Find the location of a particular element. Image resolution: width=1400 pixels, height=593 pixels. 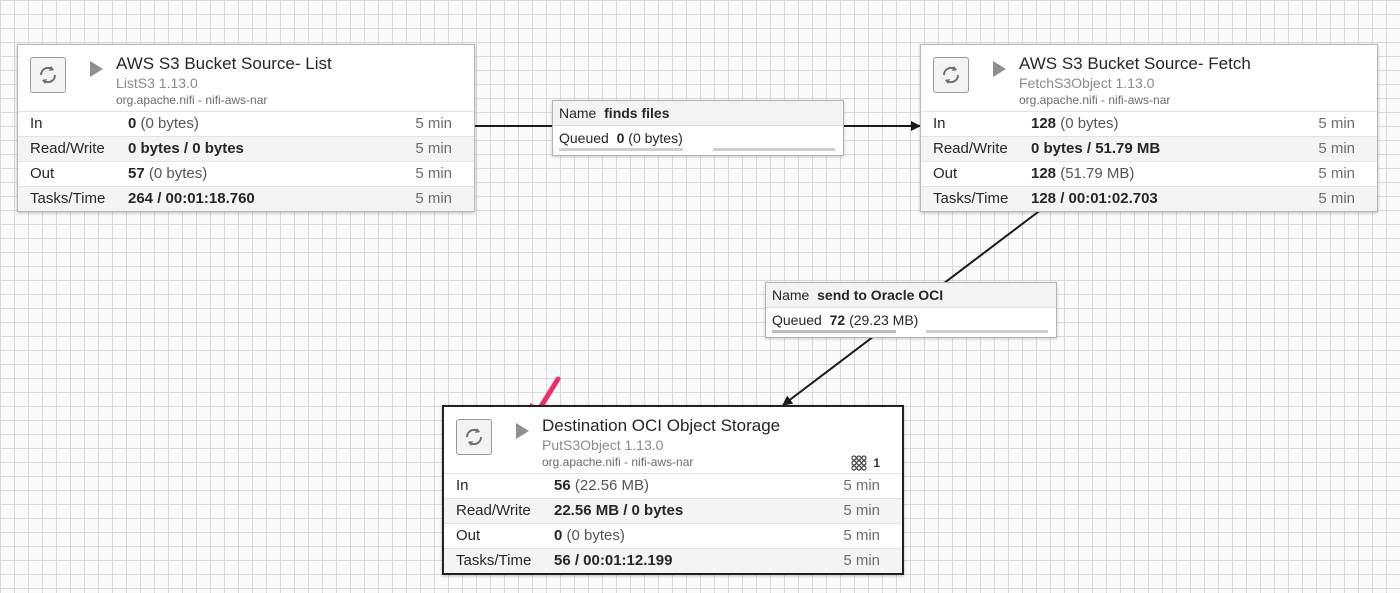

stat-row-tasks-time: Tasks/Time 128 / 00:01:02.703 5 min is located at coordinates (1149, 198).